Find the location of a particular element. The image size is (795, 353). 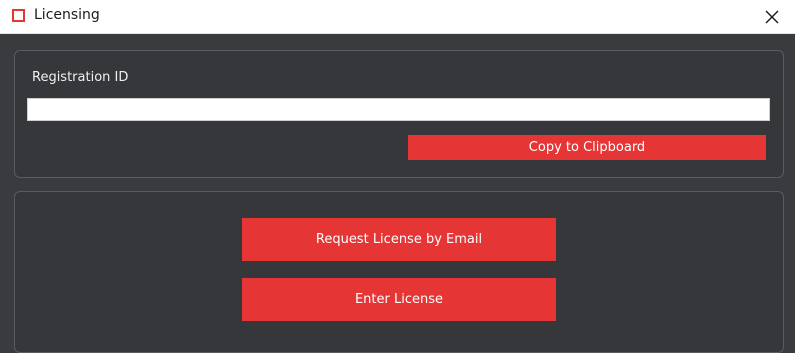

registration-id-label: Registration ID is located at coordinates (80, 77).